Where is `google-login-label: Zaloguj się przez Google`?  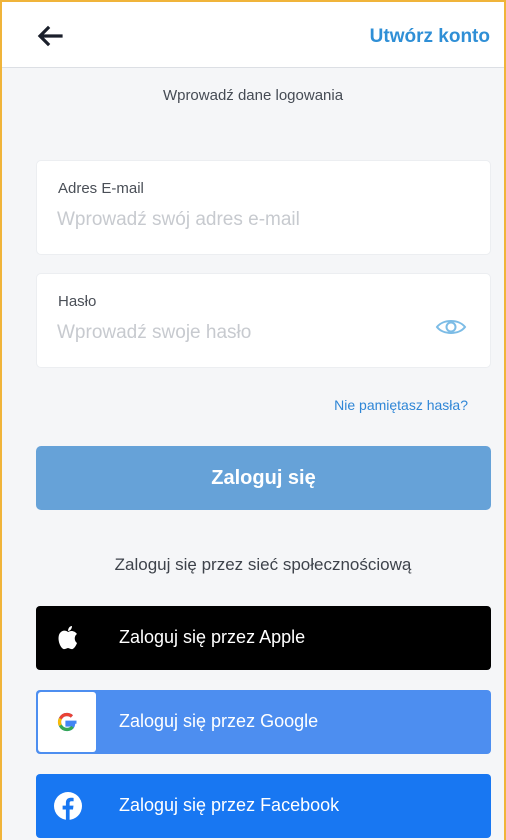 google-login-label: Zaloguj się przez Google is located at coordinates (219, 721).